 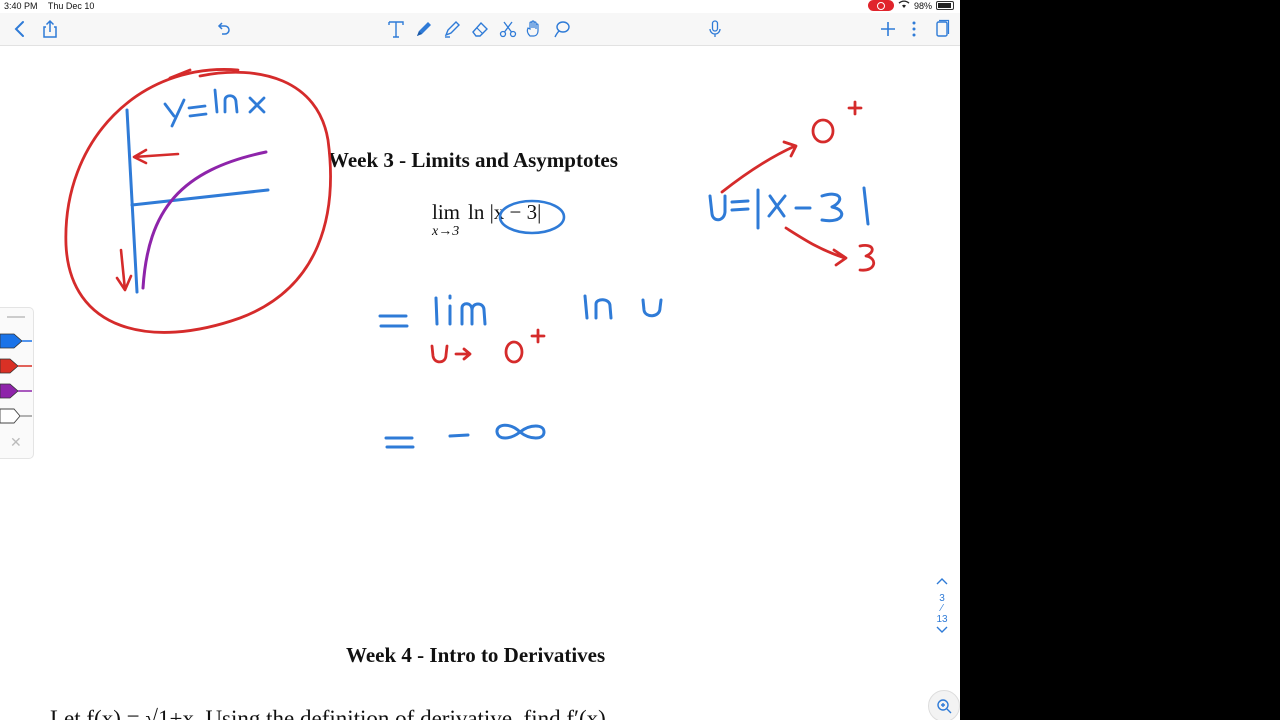 I want to click on page-navigator: 3 ⁄ 13, so click(x=942, y=621).